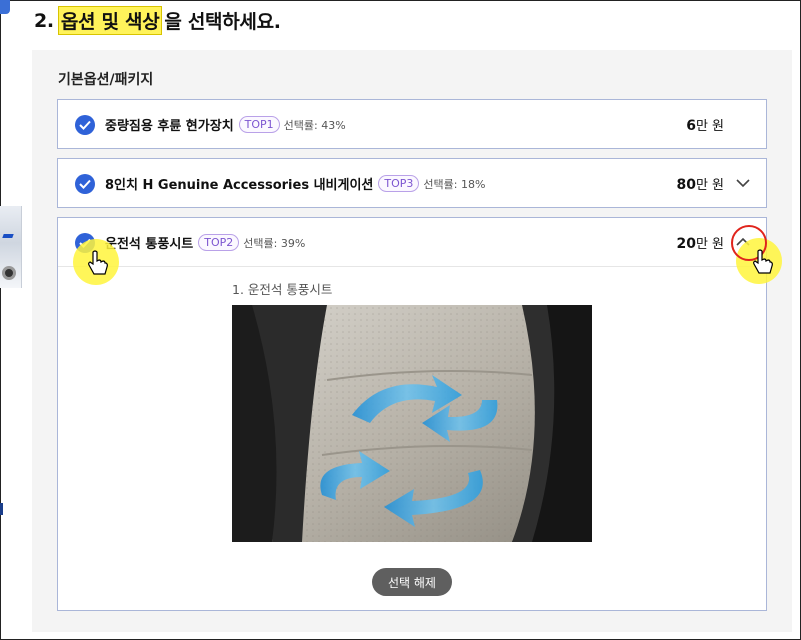 The image size is (801, 640). Describe the element at coordinates (314, 125) in the screenshot. I see `selection-rate: 선택률: 43%` at that location.